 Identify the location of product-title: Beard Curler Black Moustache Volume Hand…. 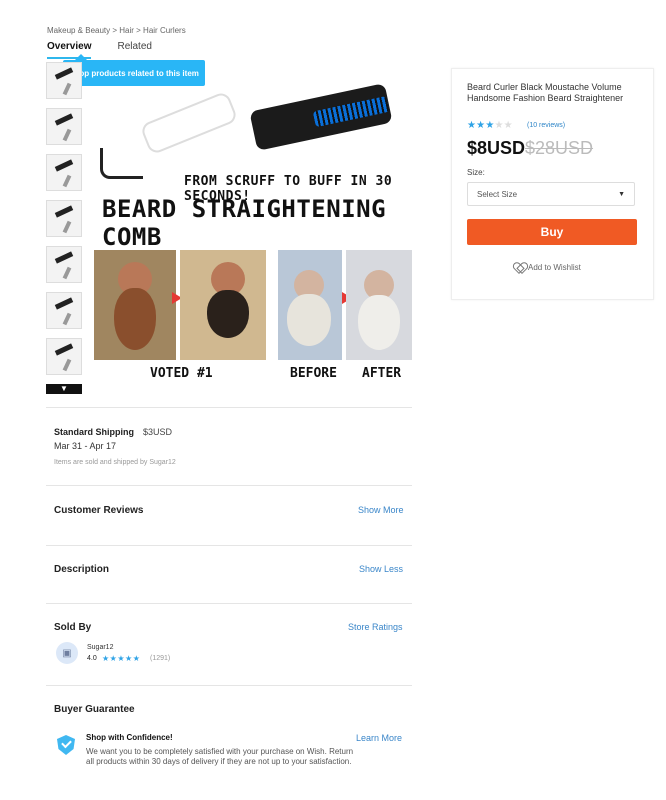
(545, 92).